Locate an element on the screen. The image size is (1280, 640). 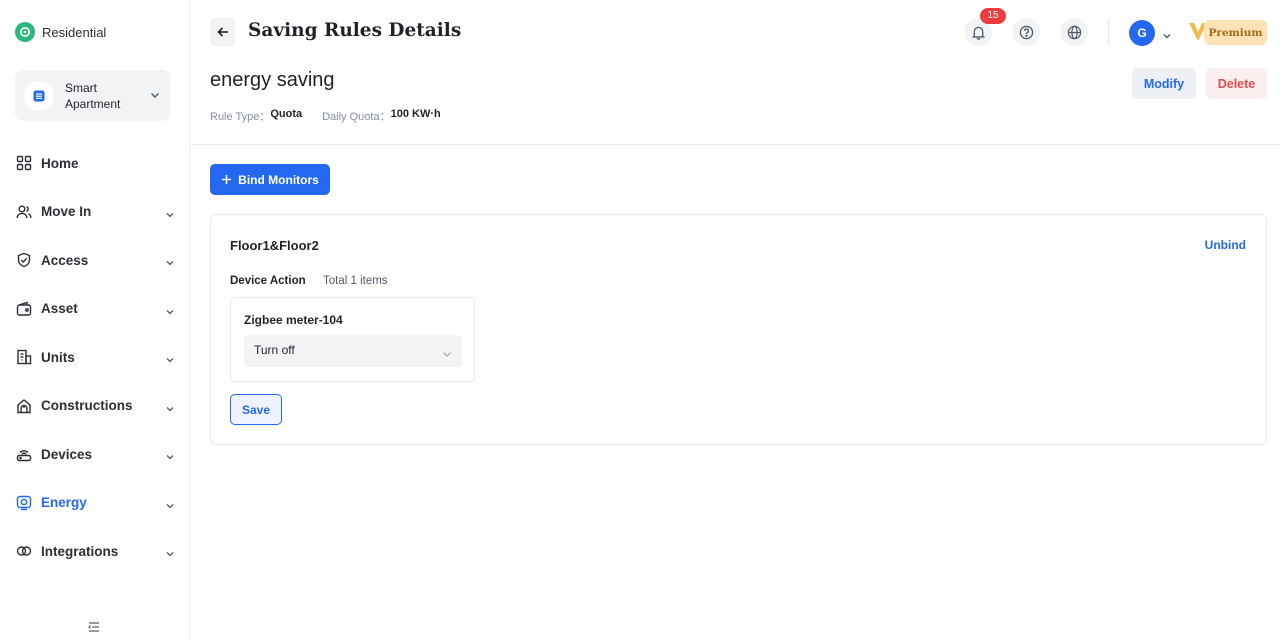
premium-badge: Premium is located at coordinates (1235, 32).